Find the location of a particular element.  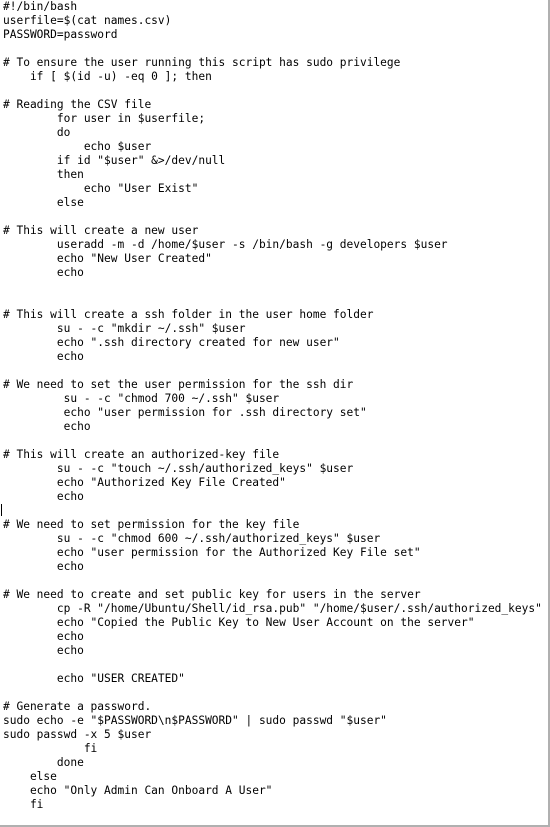

code-line: if id "$user" &>/dev/null is located at coordinates (114, 160).